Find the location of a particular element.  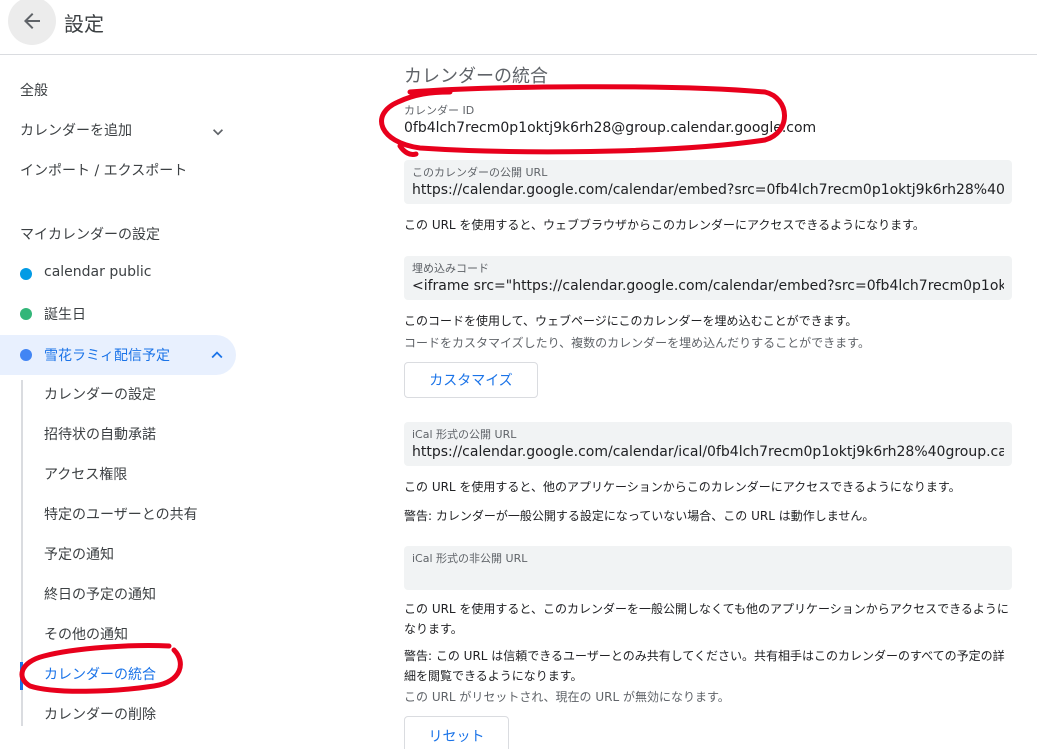

page-title: 設定 is located at coordinates (84, 24).